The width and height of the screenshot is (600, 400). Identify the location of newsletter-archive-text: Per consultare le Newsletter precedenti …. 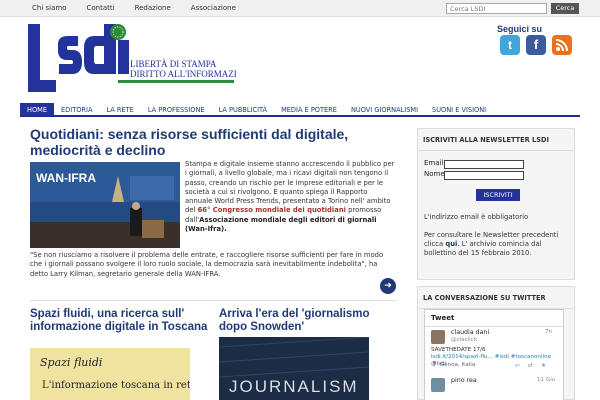
(491, 244).